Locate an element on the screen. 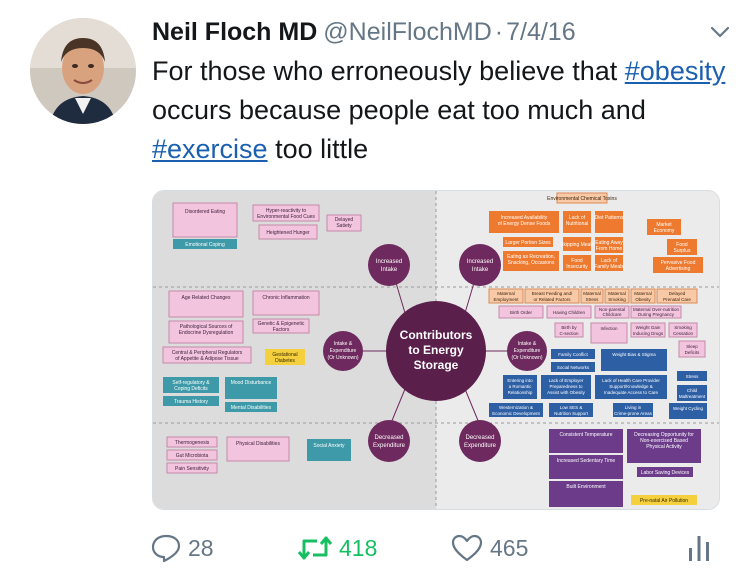 This screenshot has width=750, height=582. author-name: Neil Floch MD is located at coordinates (234, 32).